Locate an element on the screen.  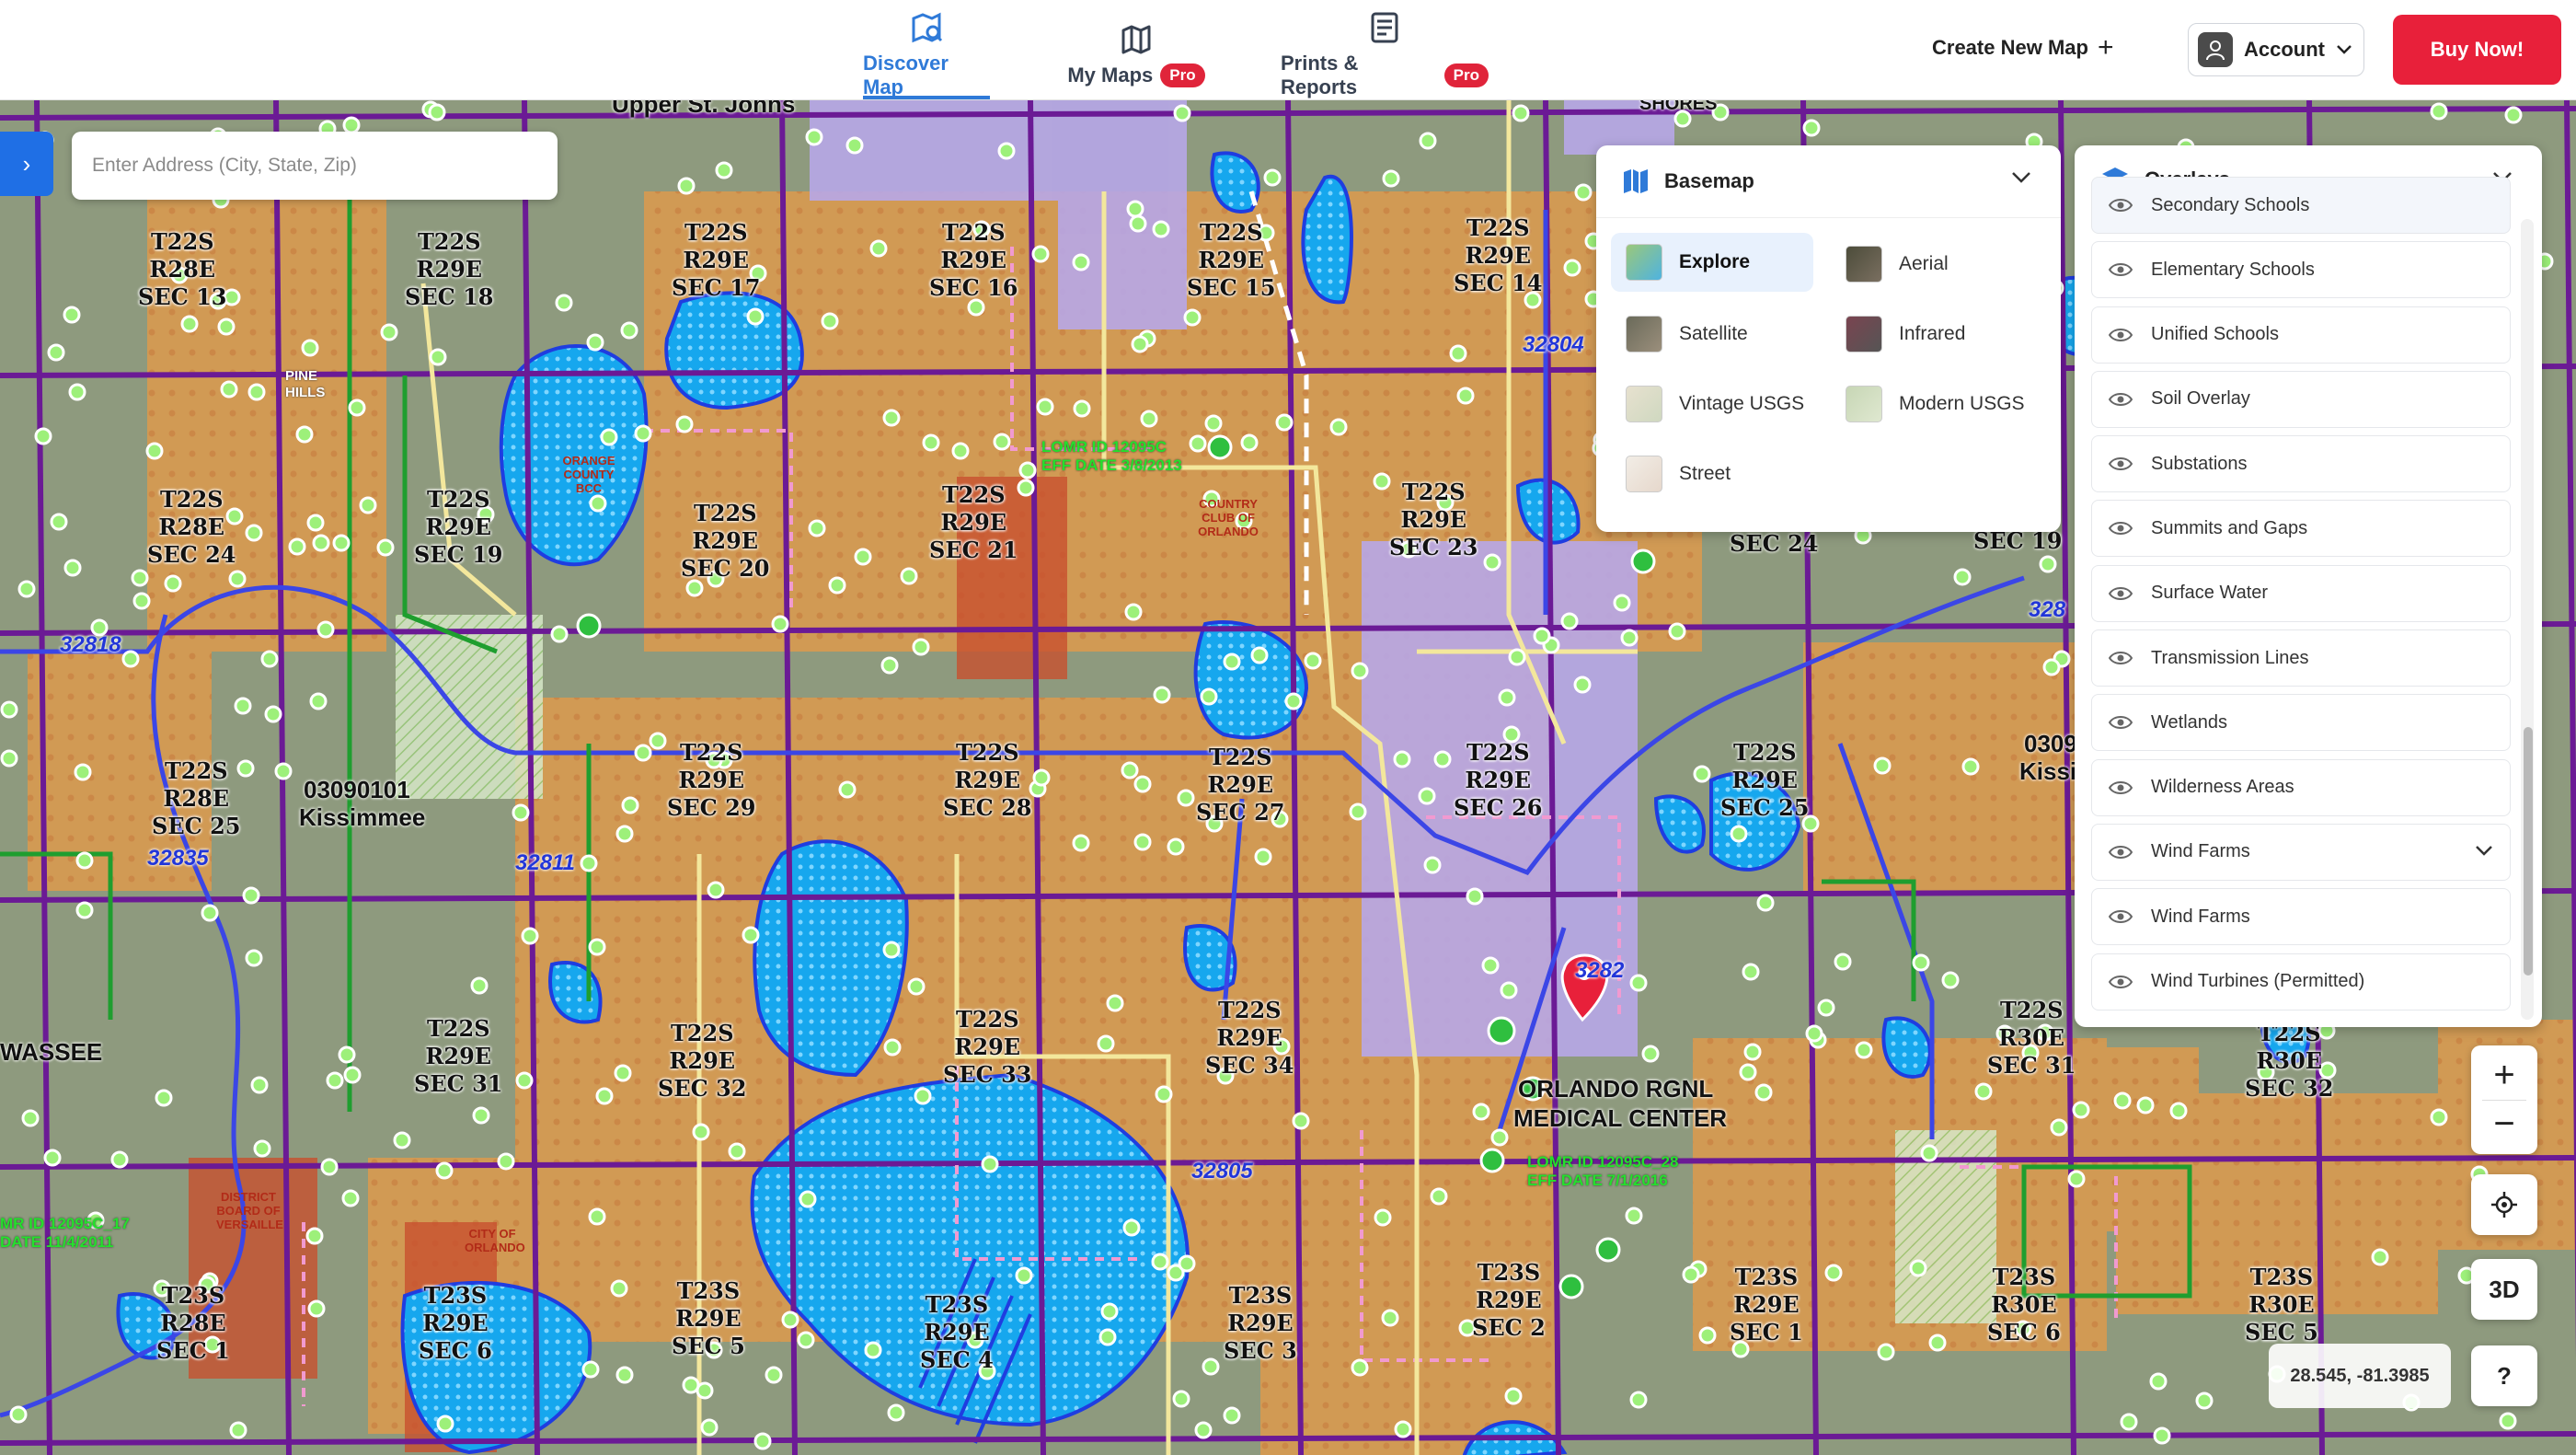
overlay-item-unified-schools: Unified Schools is located at coordinates (2301, 335).